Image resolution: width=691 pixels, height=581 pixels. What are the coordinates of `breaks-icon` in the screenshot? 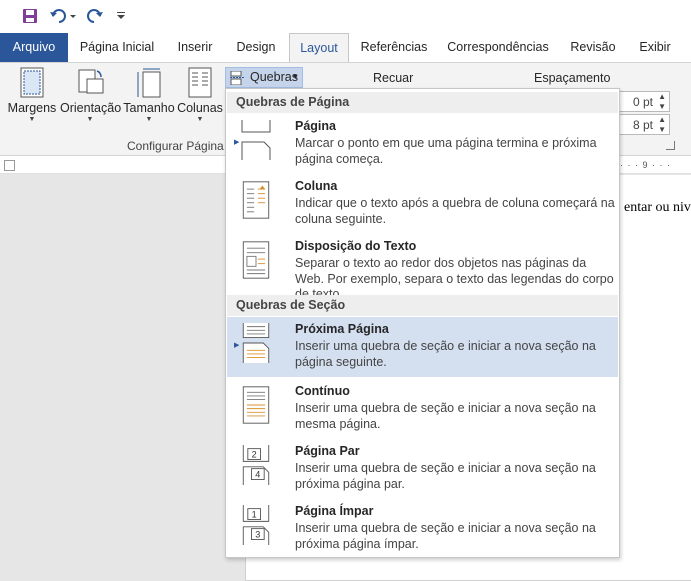 It's located at (237, 78).